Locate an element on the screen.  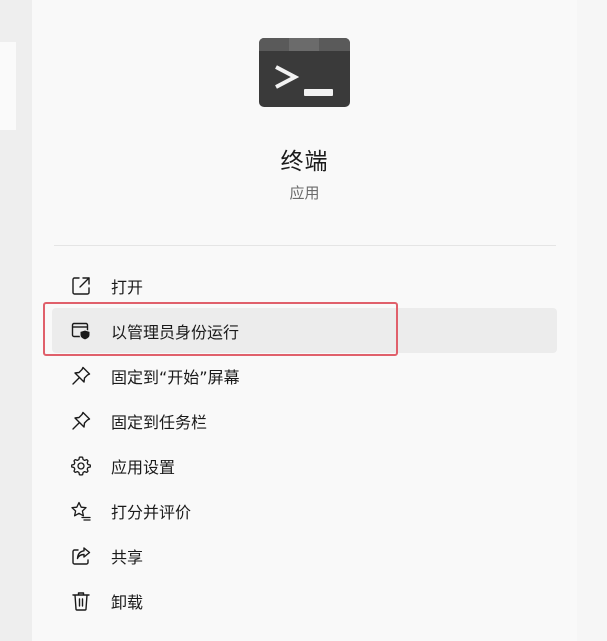
app-type-label: 应用 is located at coordinates (304, 193).